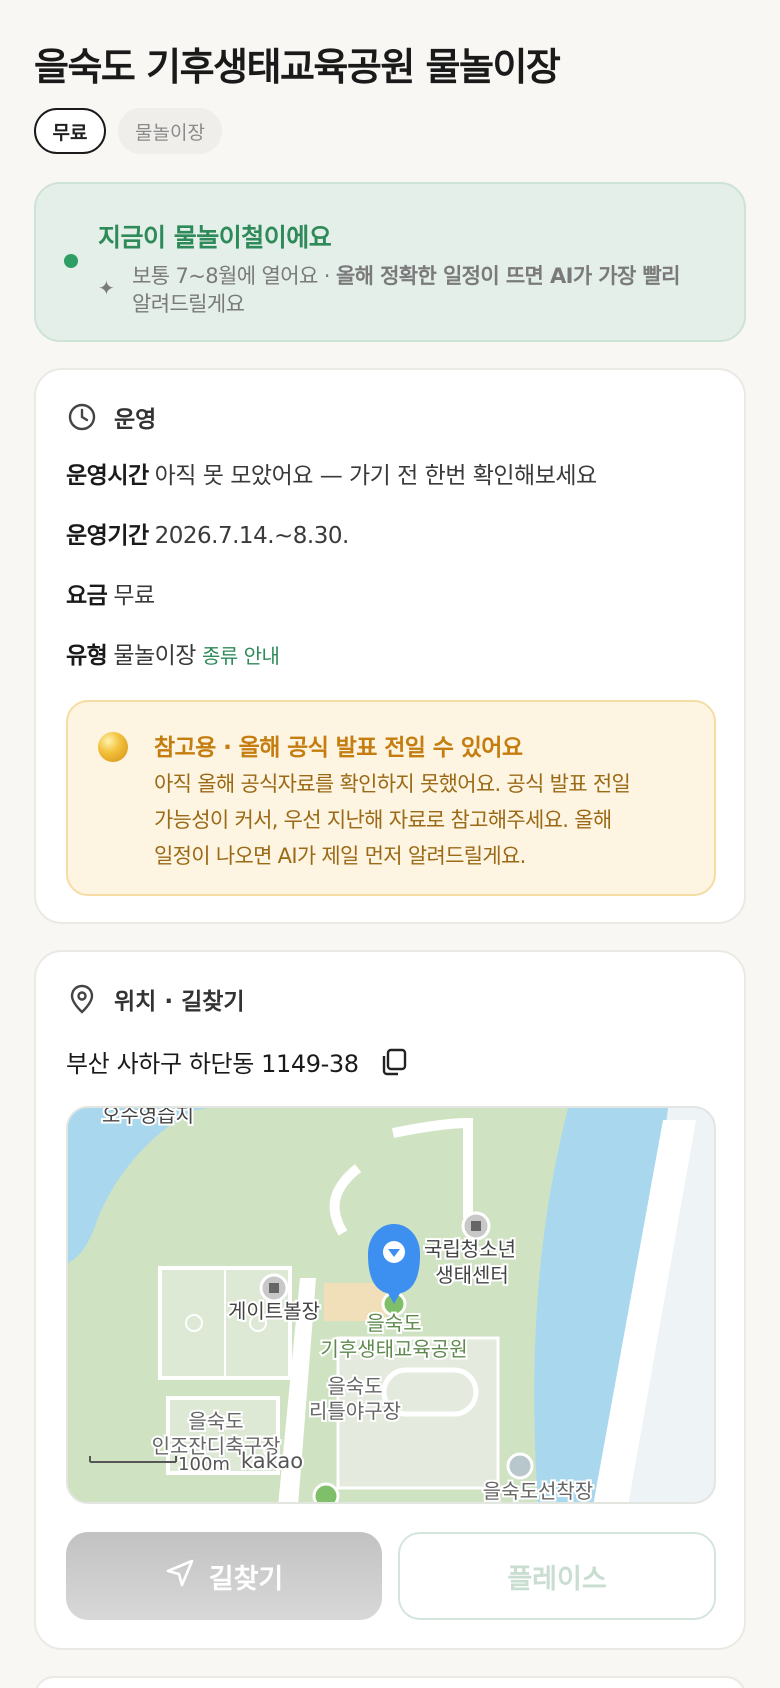 Image resolution: width=780 pixels, height=1688 pixels. What do you see at coordinates (470, 1249) in the screenshot?
I see `map-label: 국립청소년` at bounding box center [470, 1249].